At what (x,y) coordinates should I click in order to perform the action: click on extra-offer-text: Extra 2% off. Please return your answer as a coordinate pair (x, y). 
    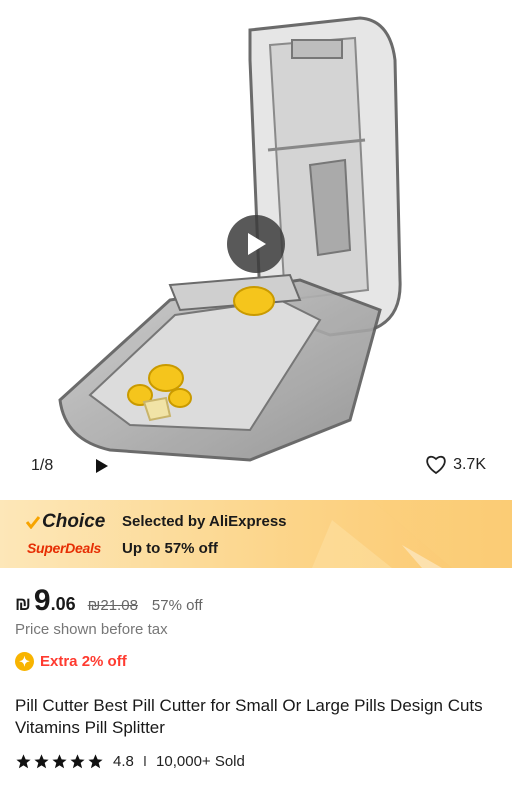
    Looking at the image, I should click on (83, 661).